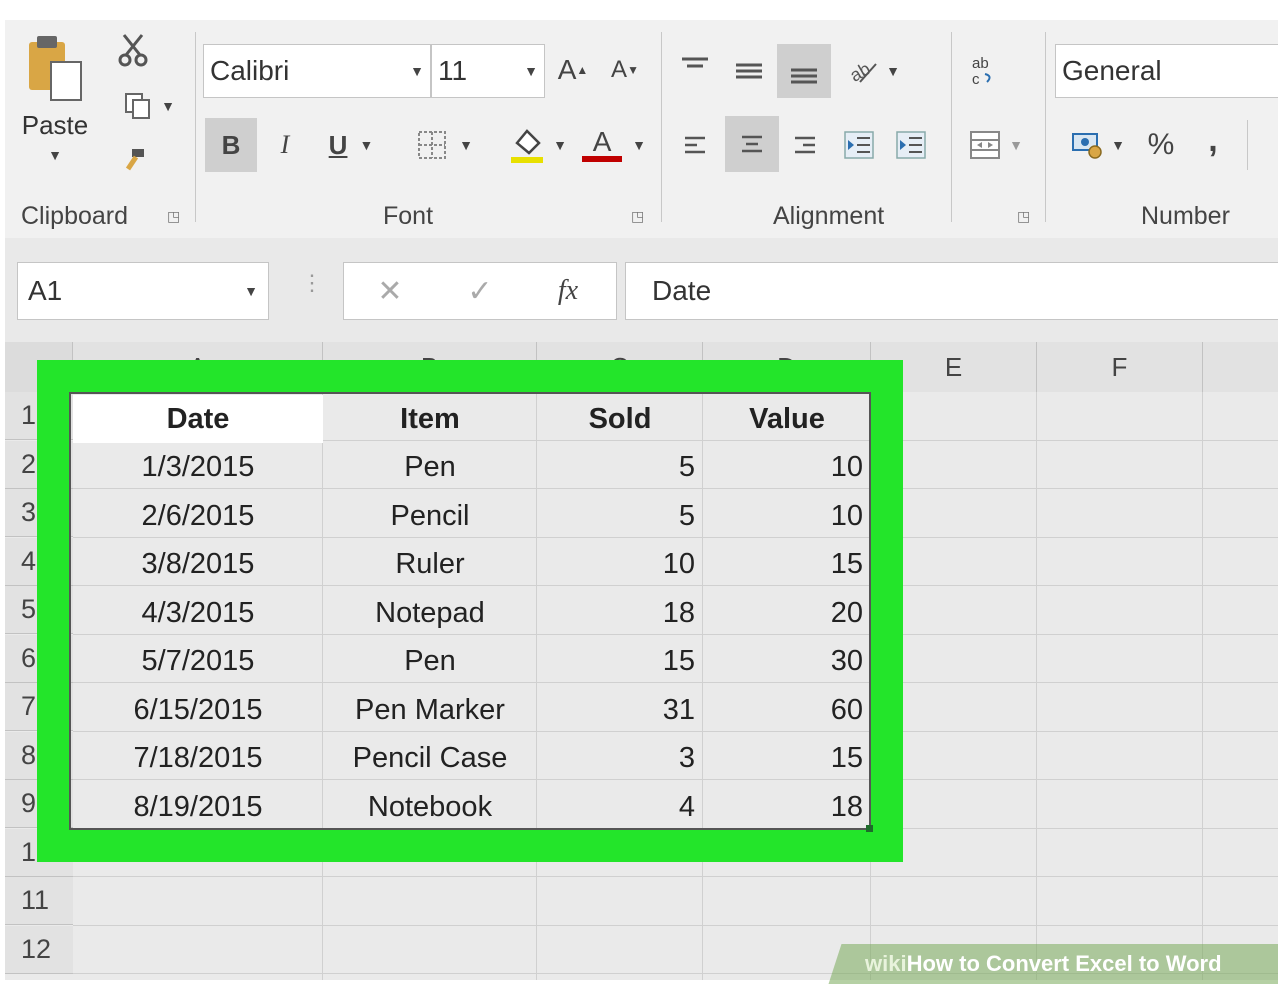 Image resolution: width=1278 pixels, height=984 pixels. I want to click on watermark-wiki: wiki, so click(886, 963).